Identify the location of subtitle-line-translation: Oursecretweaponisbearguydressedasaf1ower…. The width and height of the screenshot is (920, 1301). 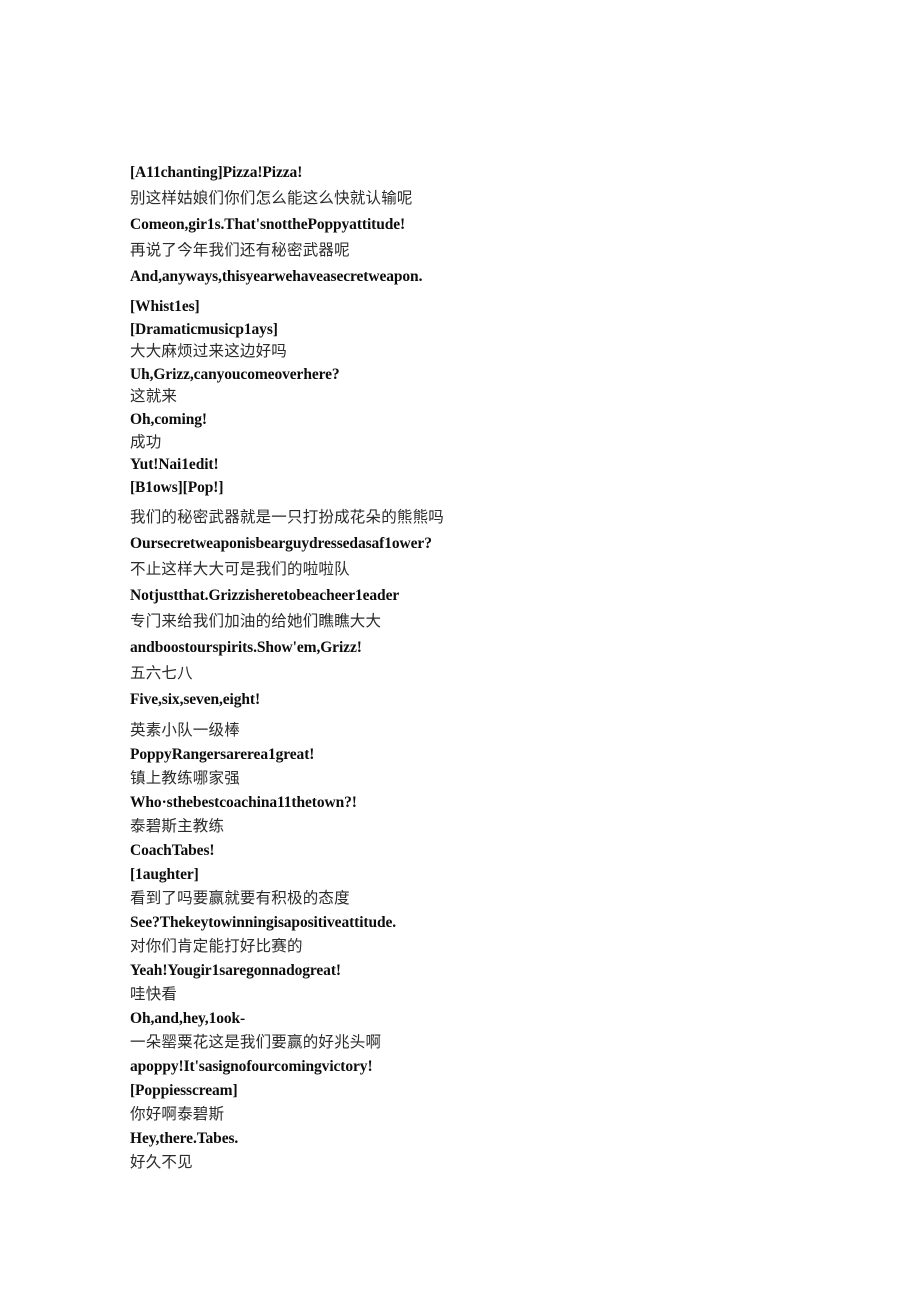
(281, 544).